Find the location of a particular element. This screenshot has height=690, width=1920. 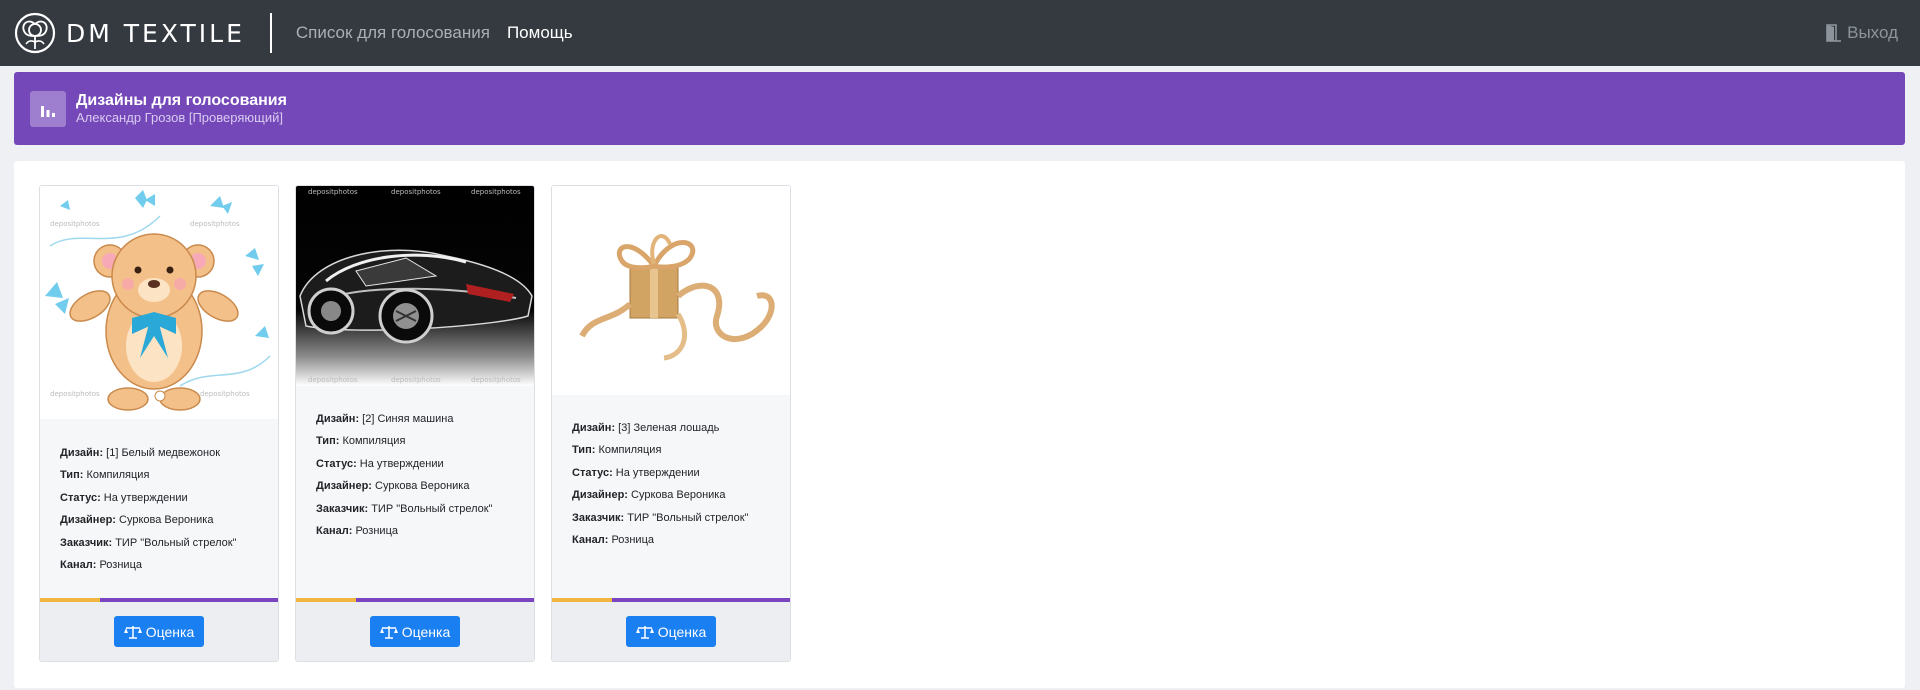

nav-divider is located at coordinates (270, 33).